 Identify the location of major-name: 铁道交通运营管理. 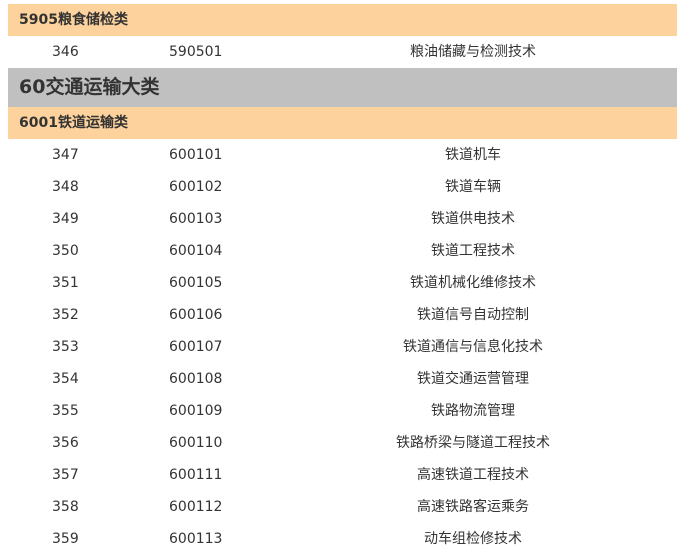
(473, 379).